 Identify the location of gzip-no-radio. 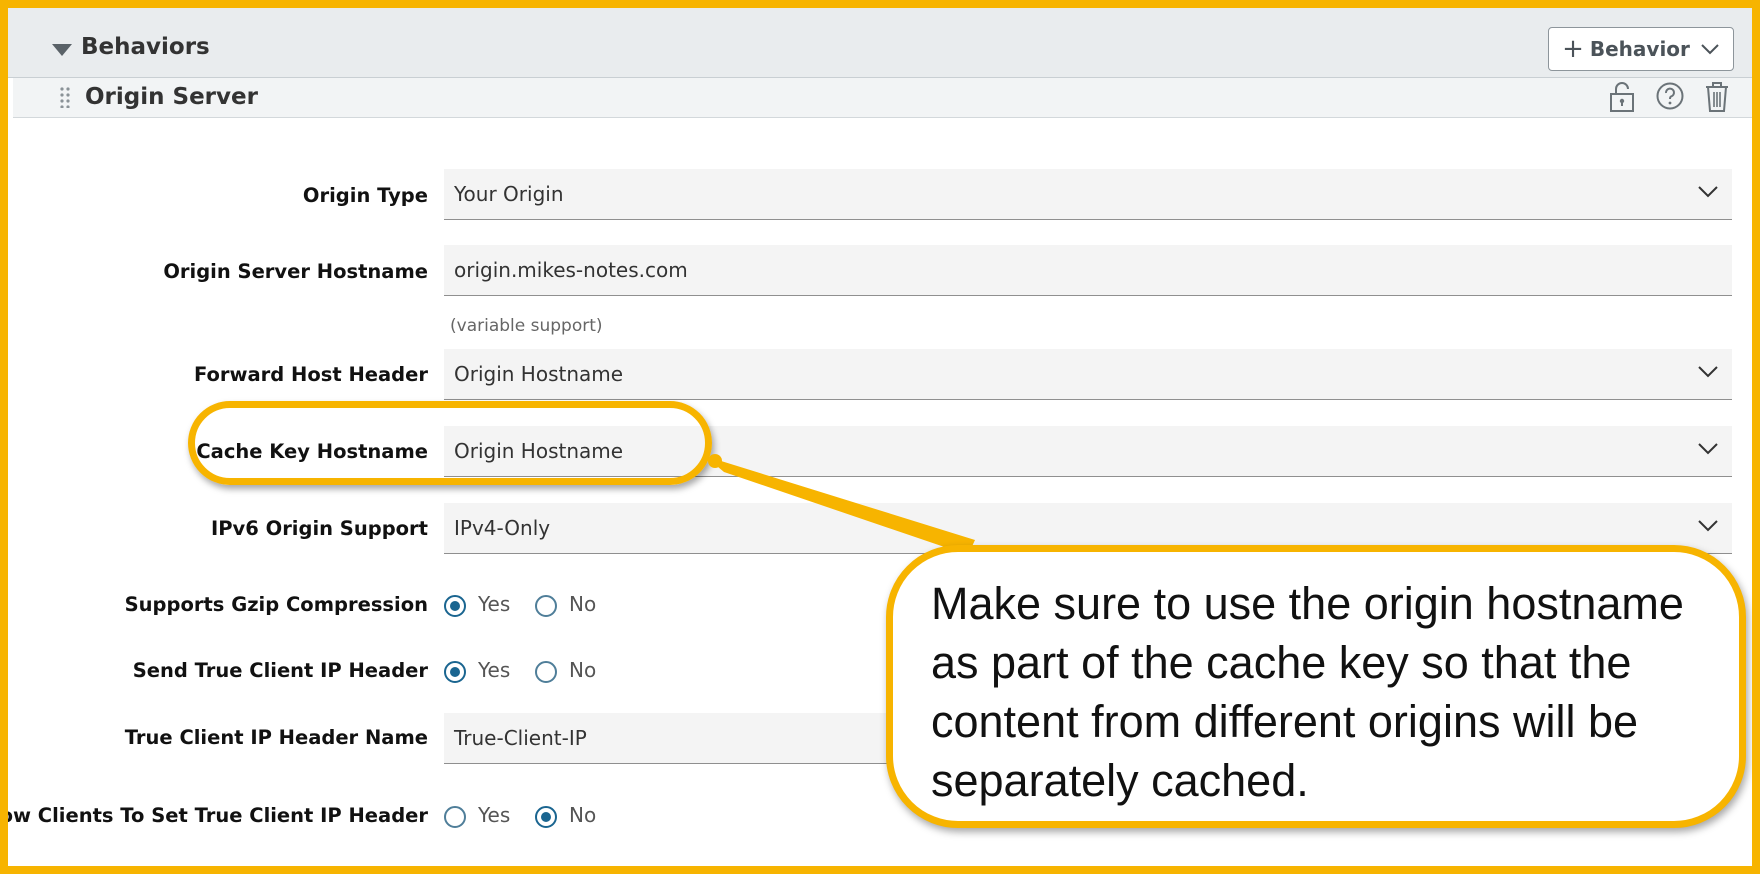
(546, 606).